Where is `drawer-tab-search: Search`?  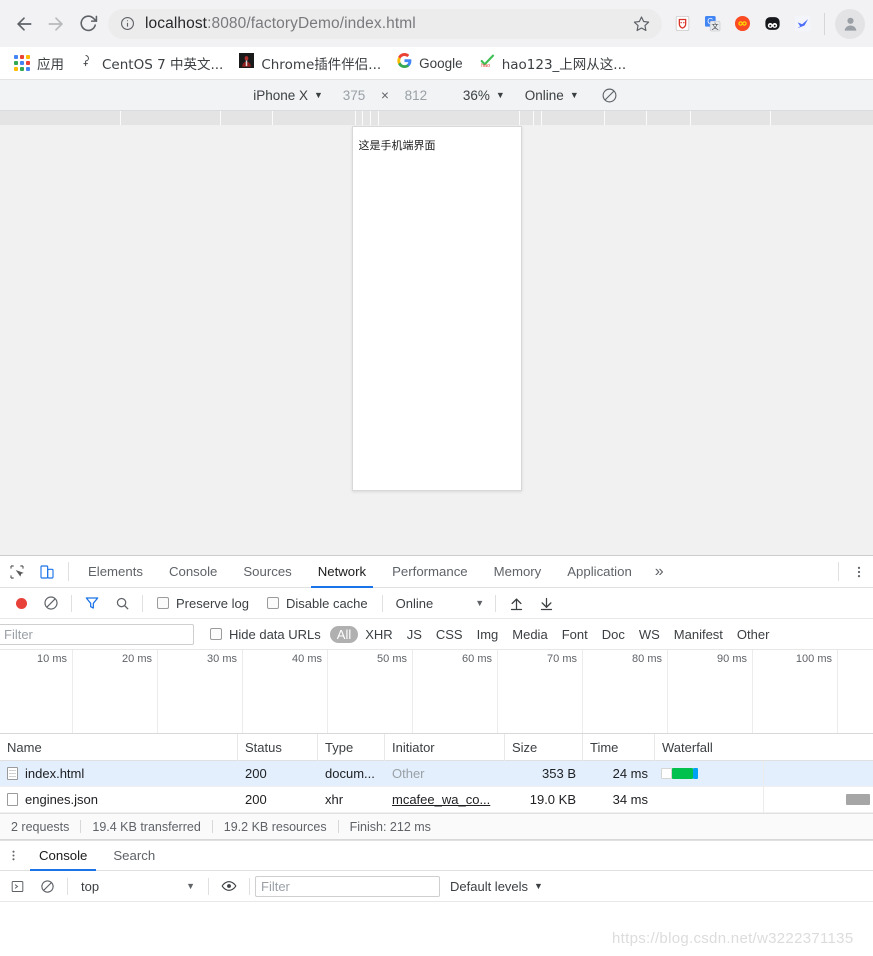
drawer-tab-search: Search is located at coordinates (134, 855).